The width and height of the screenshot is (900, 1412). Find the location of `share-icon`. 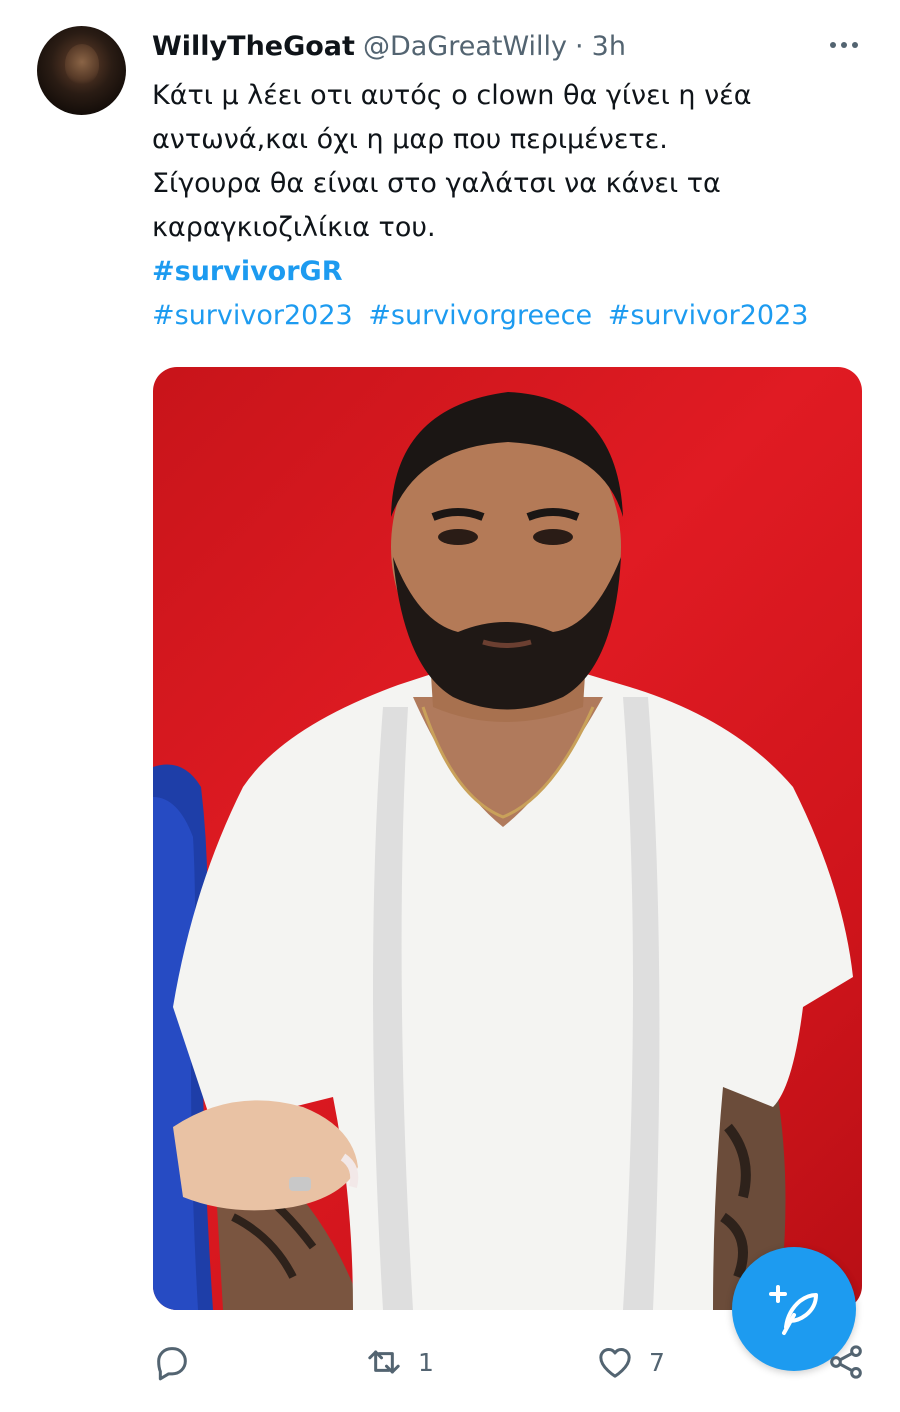

share-icon is located at coordinates (846, 1362).